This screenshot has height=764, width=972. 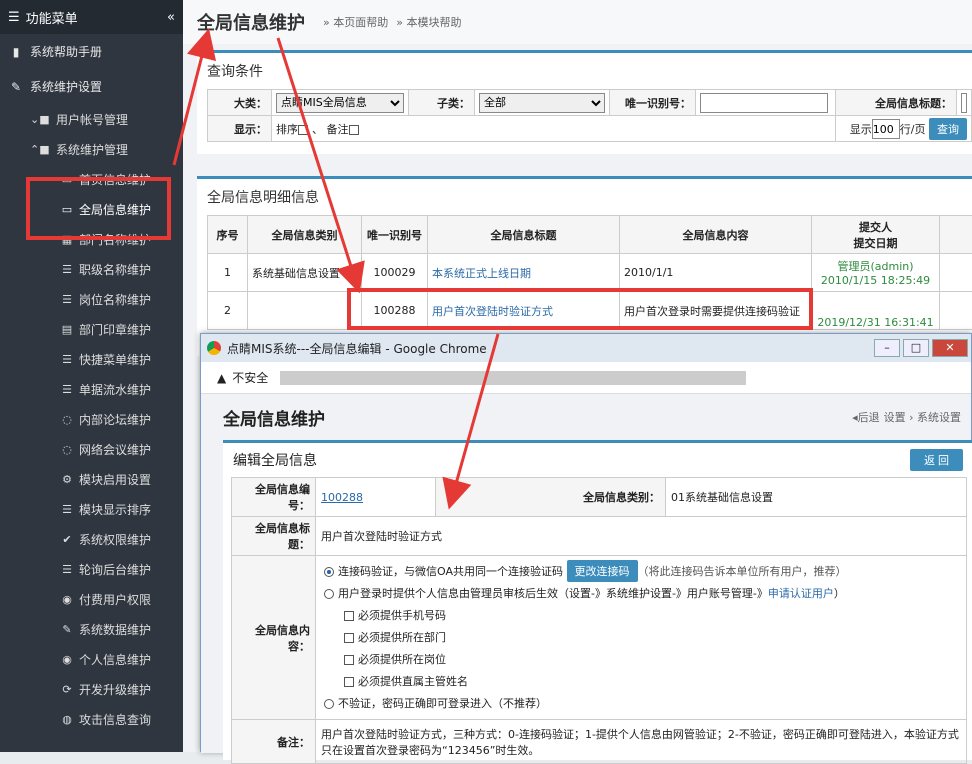 What do you see at coordinates (115, 539) in the screenshot?
I see `sidebar-item-label: 系统权限维护` at bounding box center [115, 539].